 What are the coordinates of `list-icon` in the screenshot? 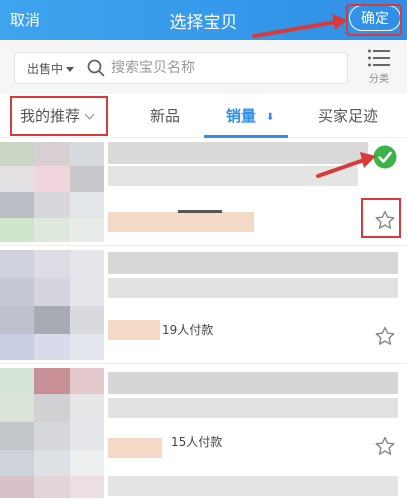 It's located at (379, 58).